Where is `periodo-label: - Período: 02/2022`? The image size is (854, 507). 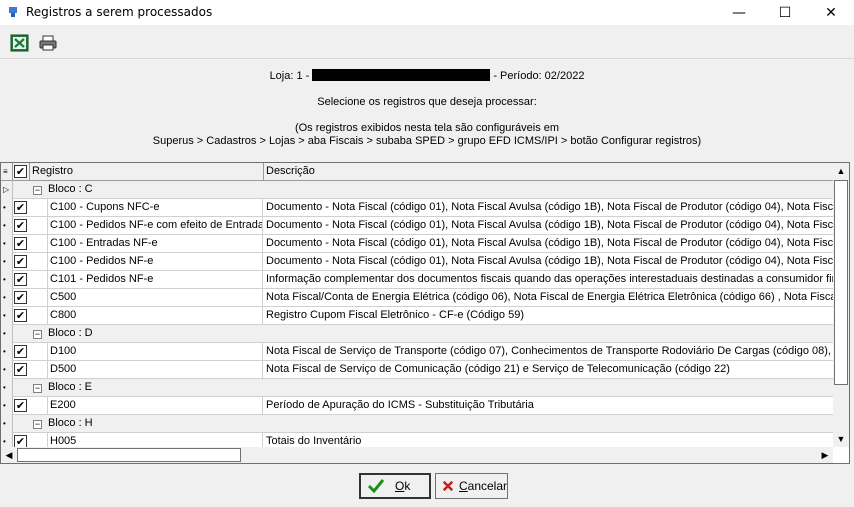 periodo-label: - Período: 02/2022 is located at coordinates (539, 76).